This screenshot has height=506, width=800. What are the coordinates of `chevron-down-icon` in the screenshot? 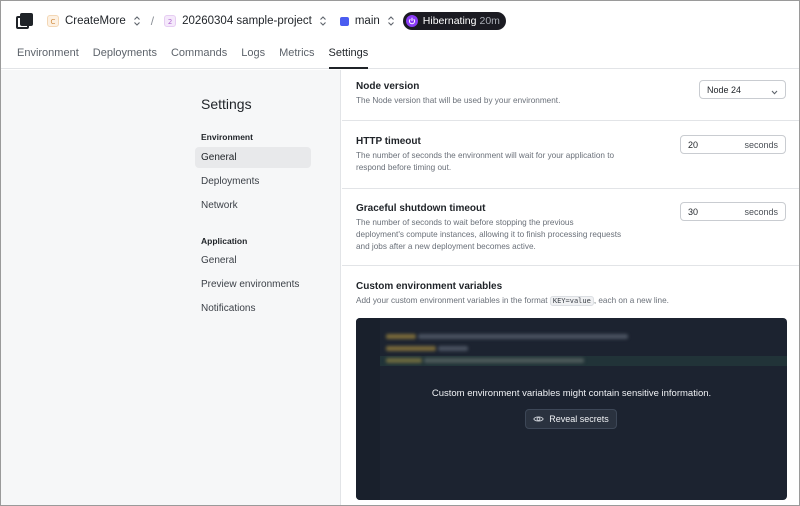 It's located at (774, 92).